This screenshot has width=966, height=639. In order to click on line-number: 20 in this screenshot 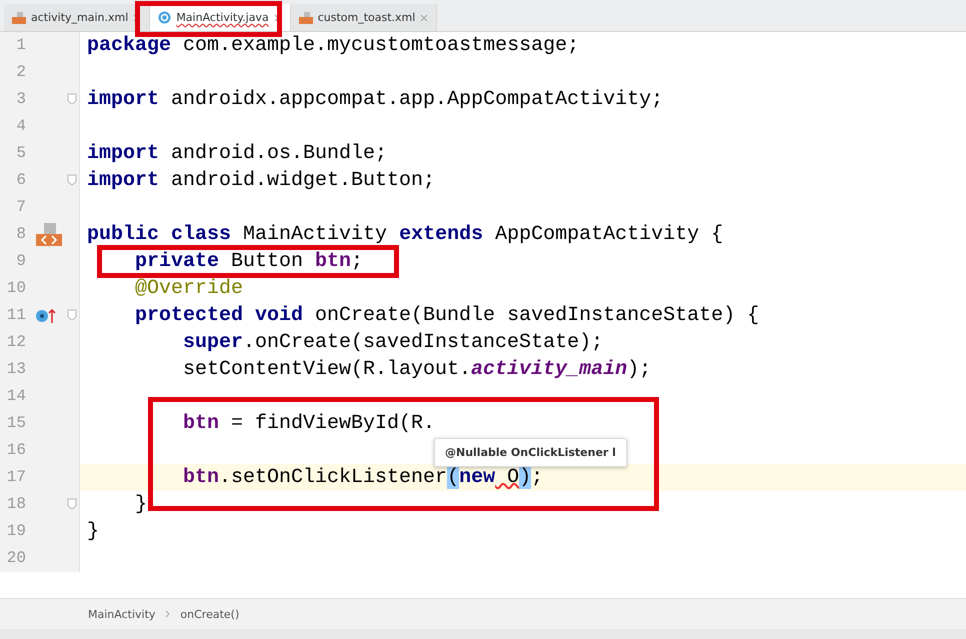, I will do `click(16, 558)`.